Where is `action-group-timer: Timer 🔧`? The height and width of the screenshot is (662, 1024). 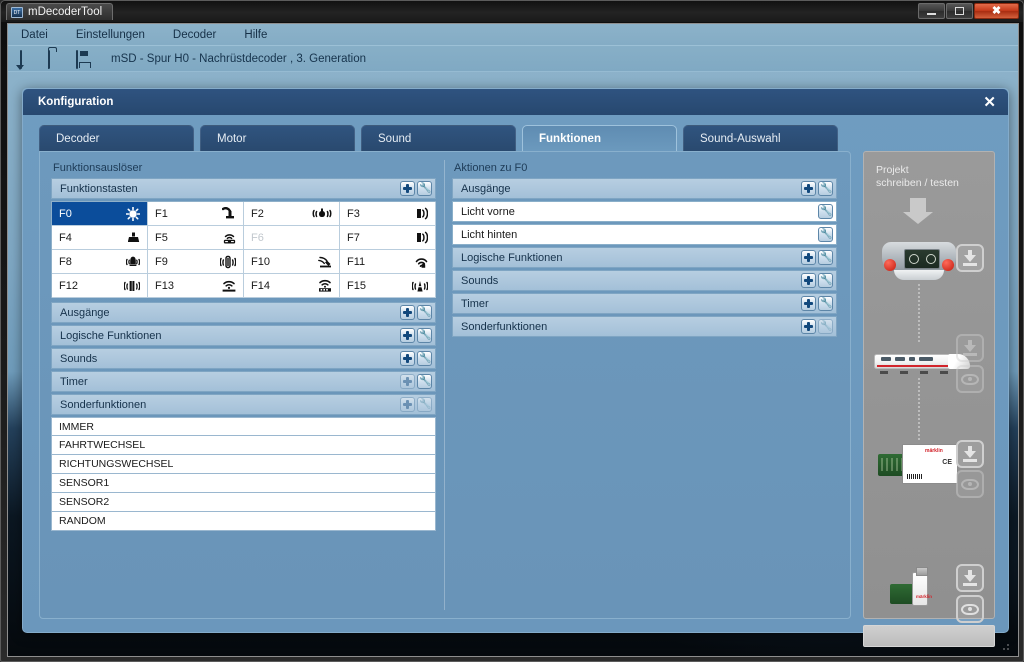 action-group-timer: Timer 🔧 is located at coordinates (644, 303).